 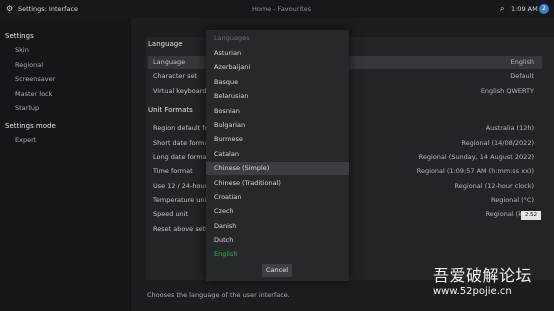 I want to click on language-option: Azerbaijani, so click(x=277, y=67).